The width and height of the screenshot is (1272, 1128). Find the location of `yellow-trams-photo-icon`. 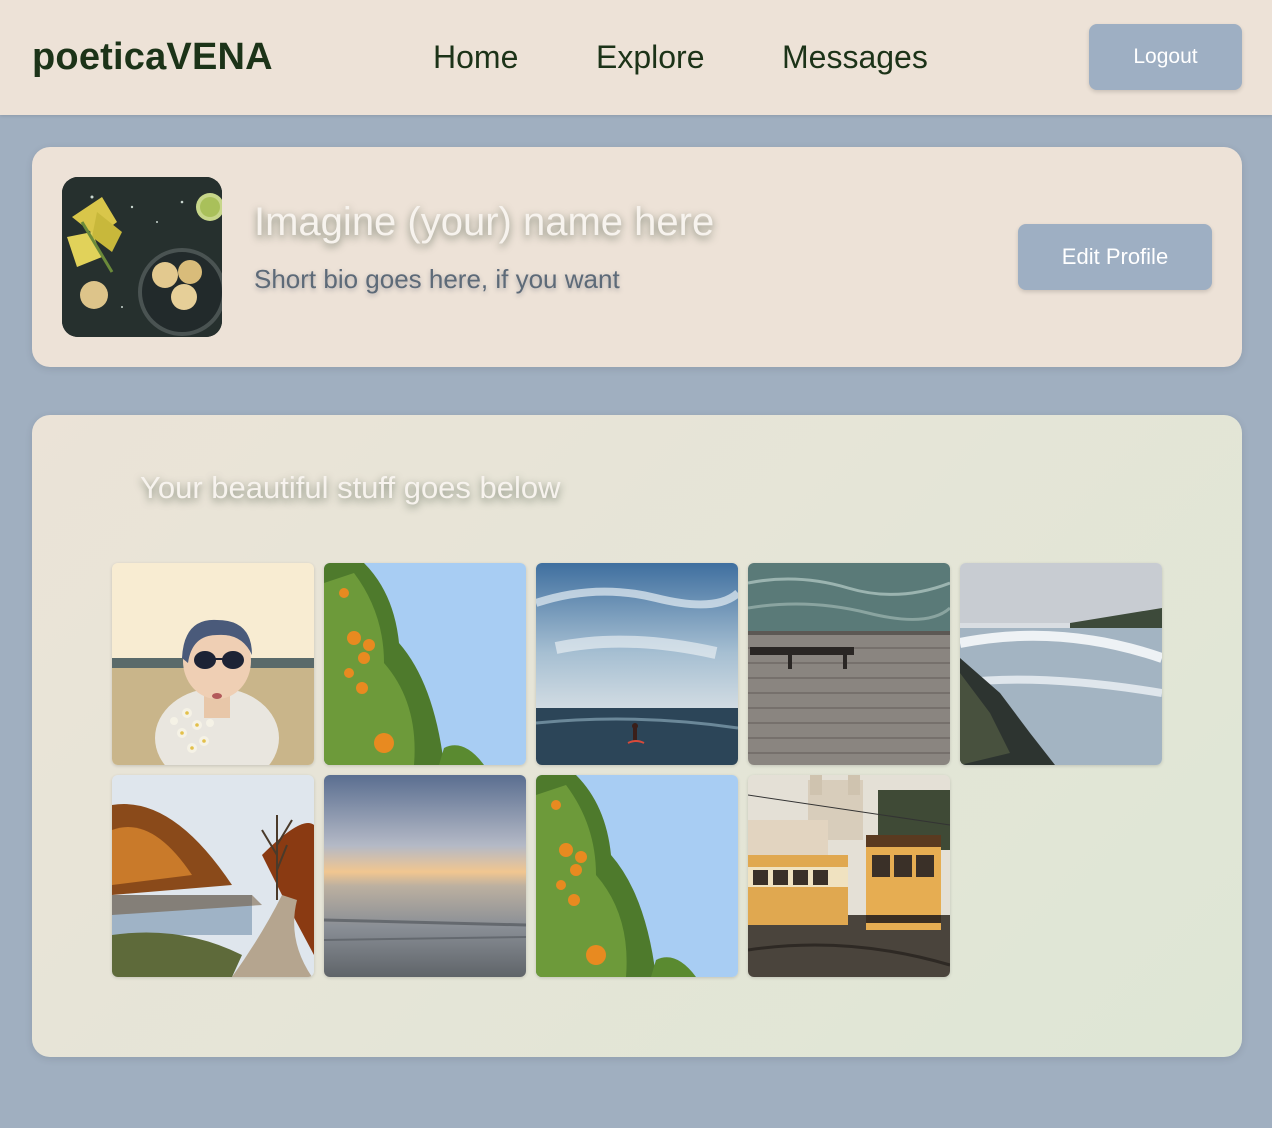

yellow-trams-photo-icon is located at coordinates (849, 876).